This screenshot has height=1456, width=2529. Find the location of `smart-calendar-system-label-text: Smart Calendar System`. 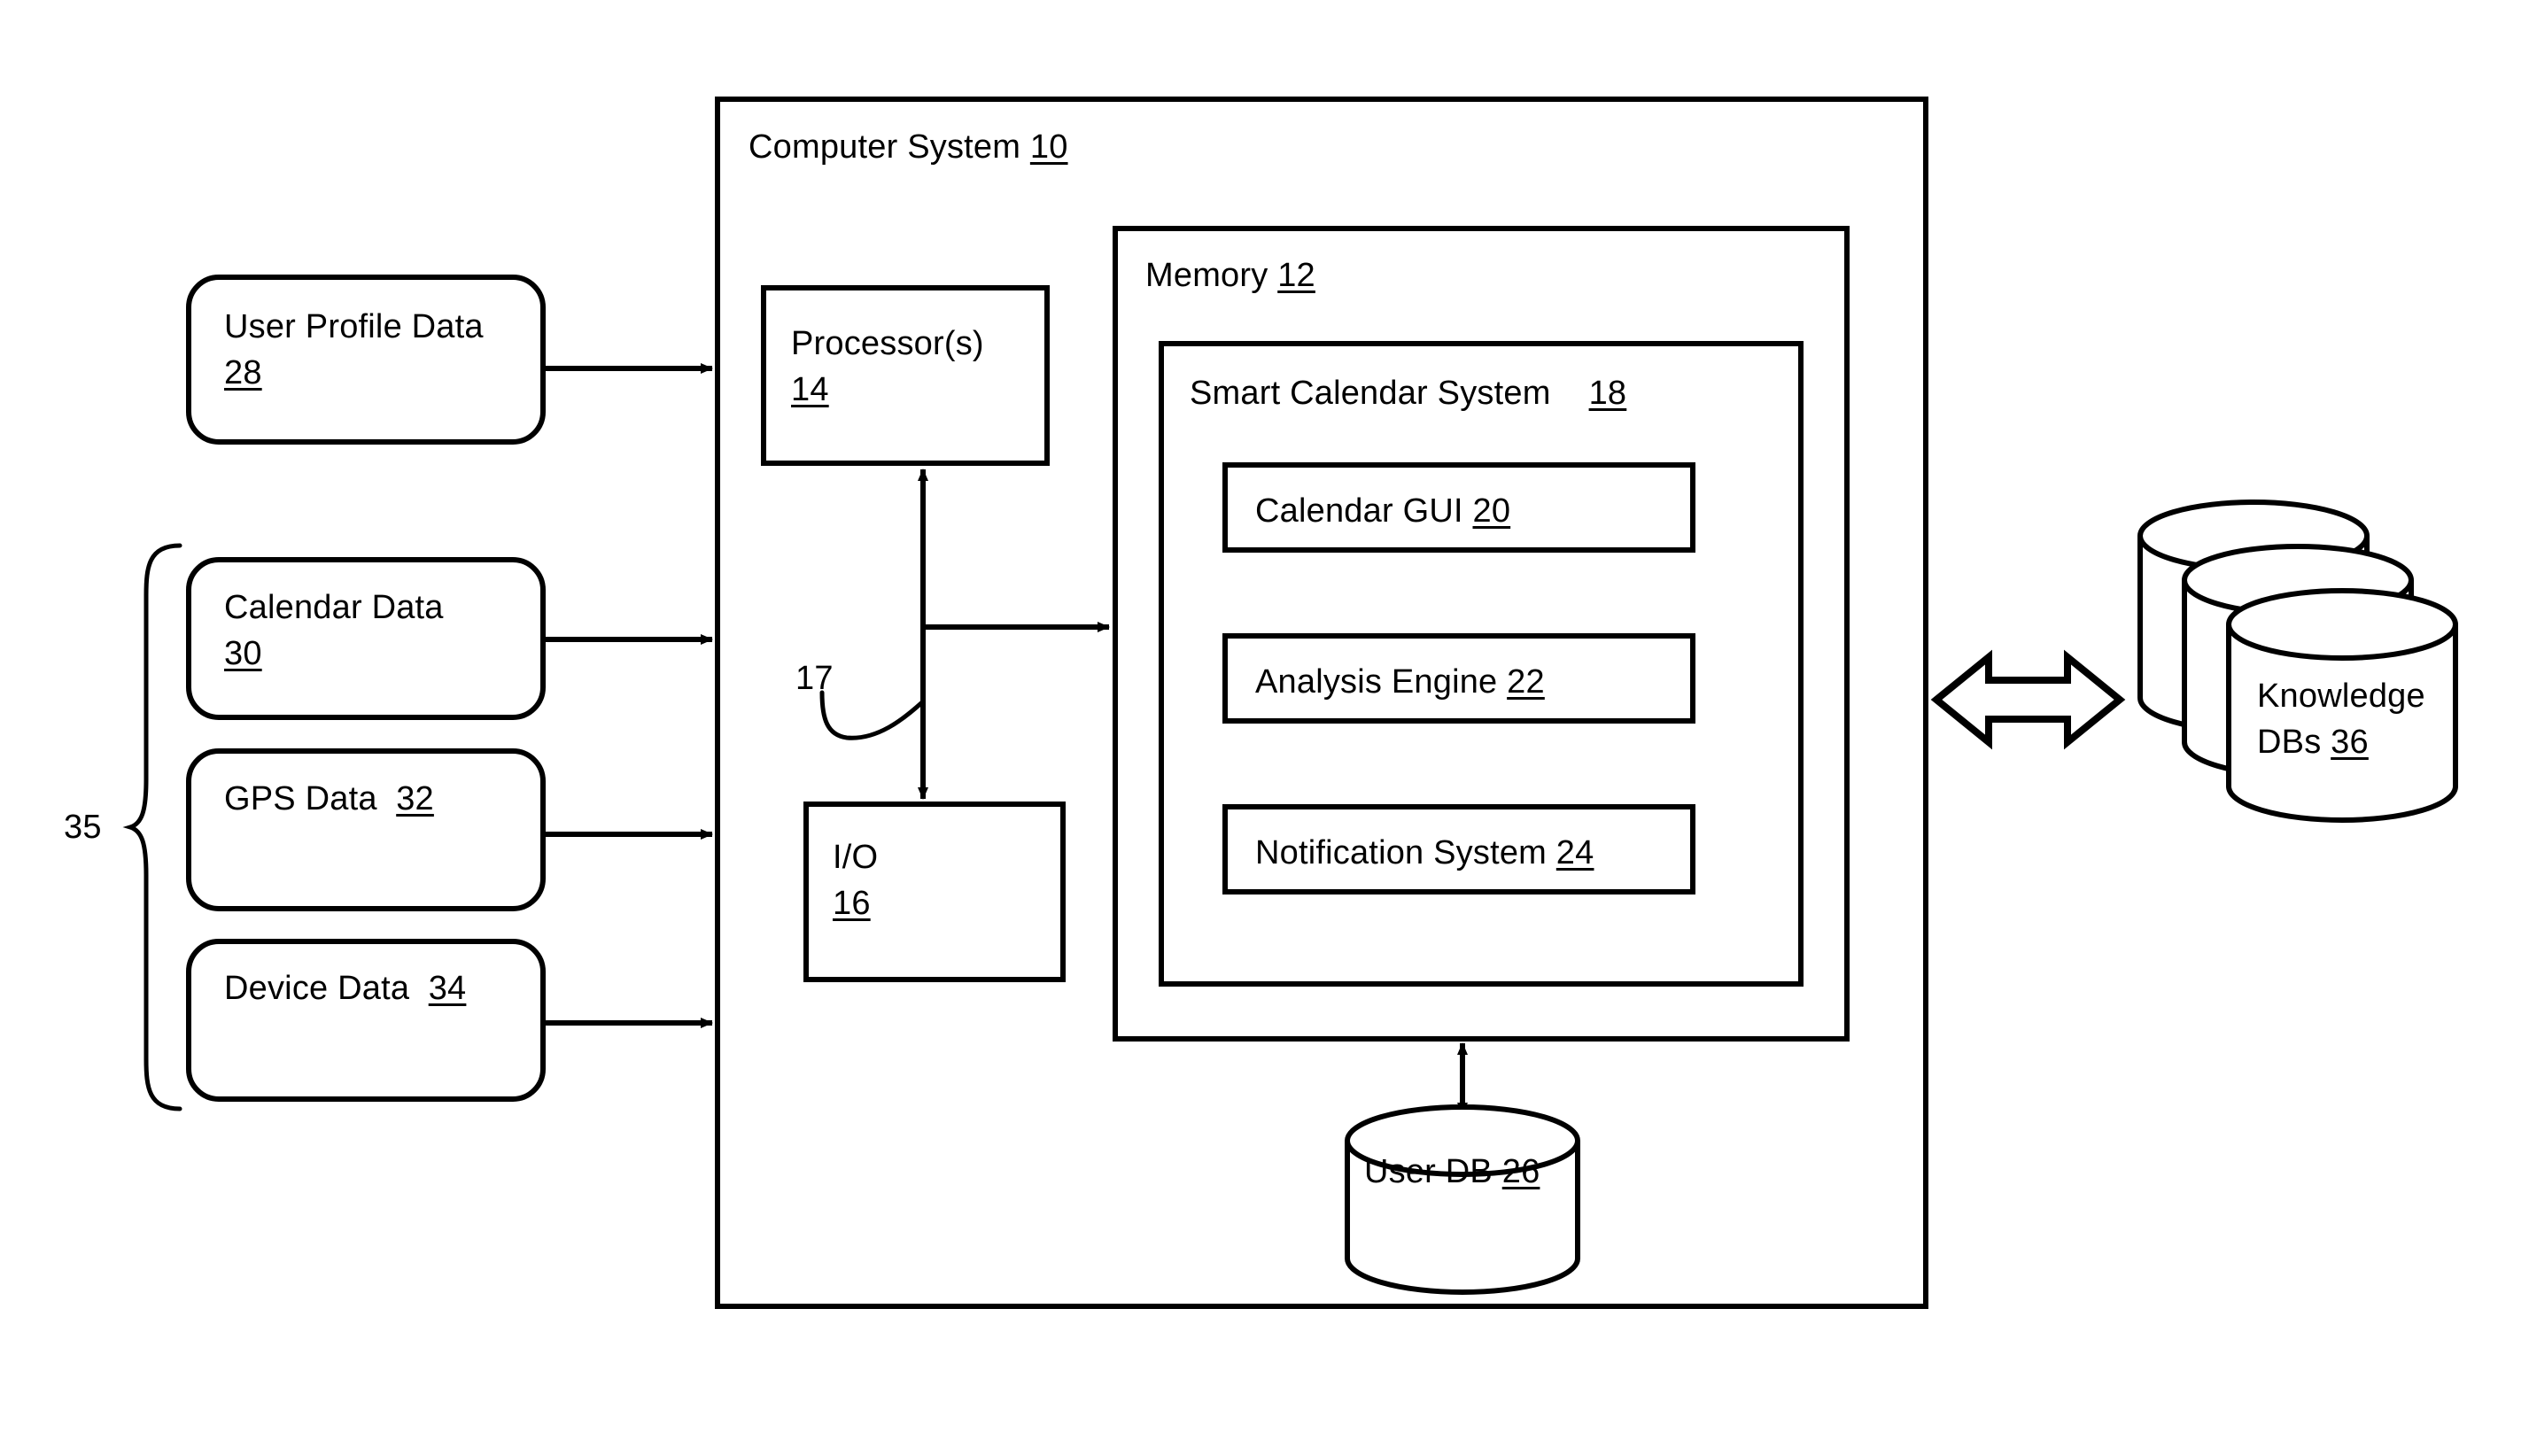

smart-calendar-system-label-text: Smart Calendar System is located at coordinates (1390, 393).